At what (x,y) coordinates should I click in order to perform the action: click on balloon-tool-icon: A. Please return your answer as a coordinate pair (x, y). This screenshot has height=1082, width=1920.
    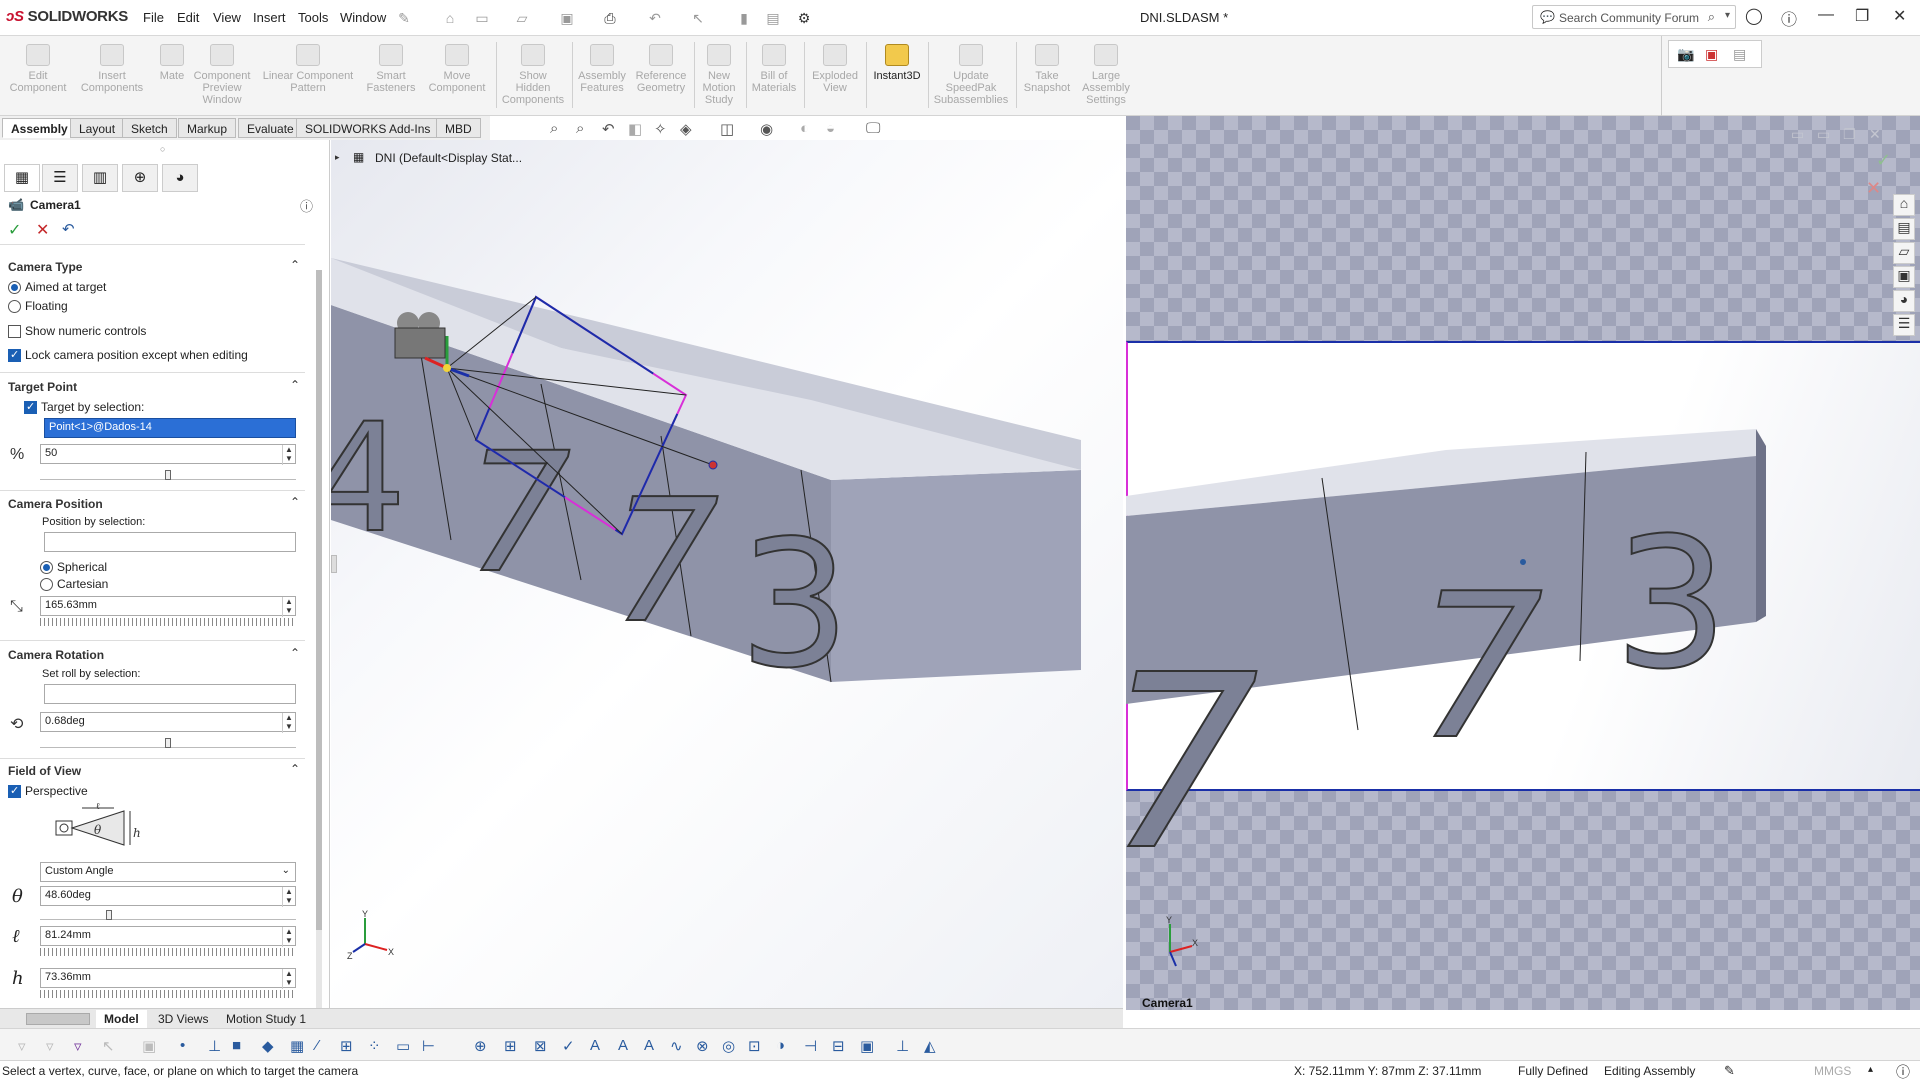
    Looking at the image, I should click on (649, 1045).